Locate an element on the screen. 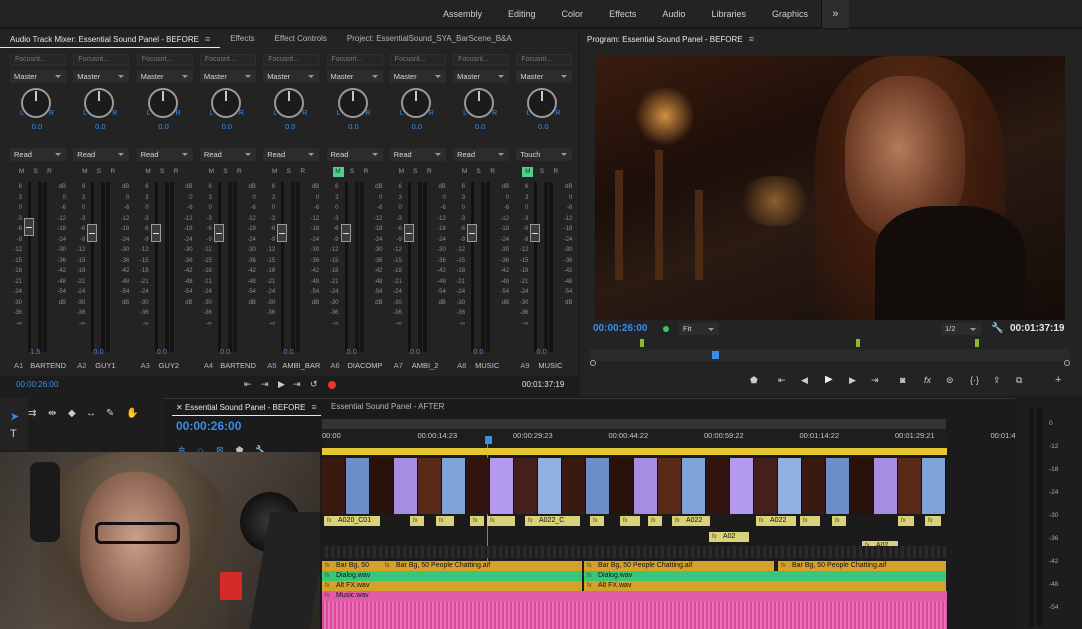 This screenshot has height=629, width=1082. audio-clip: Music.wav is located at coordinates (634, 596).